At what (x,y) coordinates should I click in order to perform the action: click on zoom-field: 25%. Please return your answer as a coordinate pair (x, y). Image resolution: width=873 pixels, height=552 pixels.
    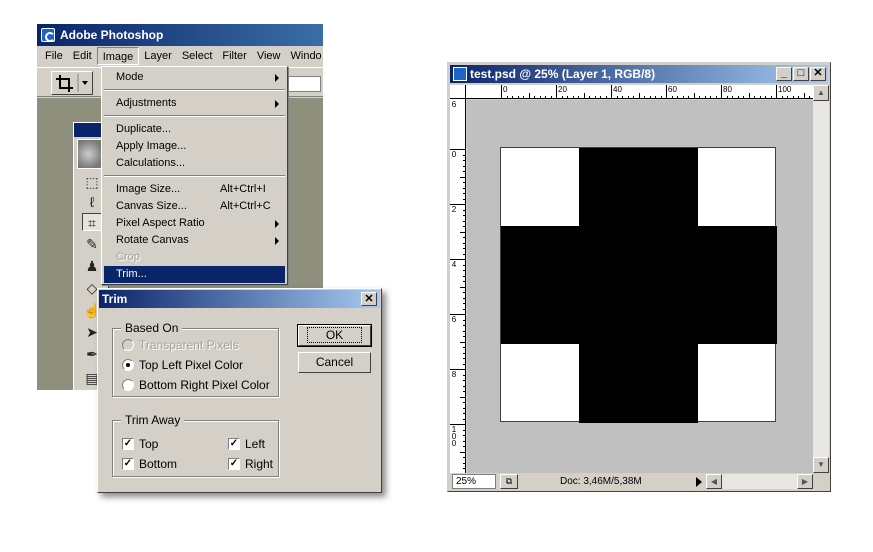
    Looking at the image, I should click on (474, 481).